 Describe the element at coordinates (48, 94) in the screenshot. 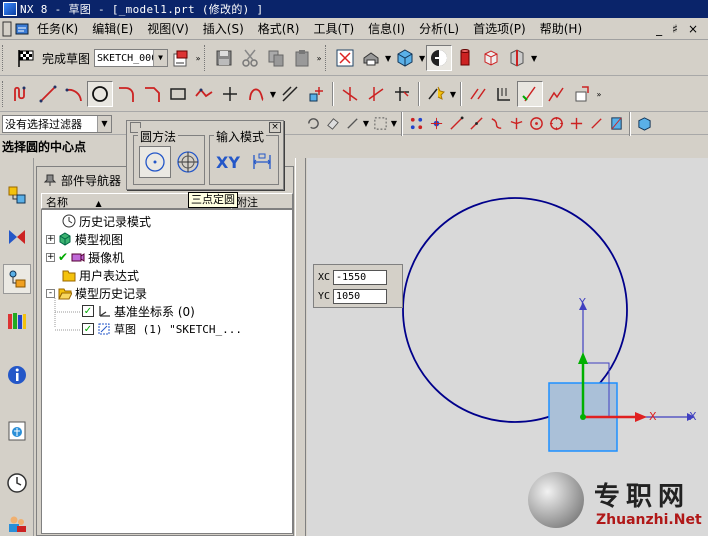

I see `line-icon` at that location.